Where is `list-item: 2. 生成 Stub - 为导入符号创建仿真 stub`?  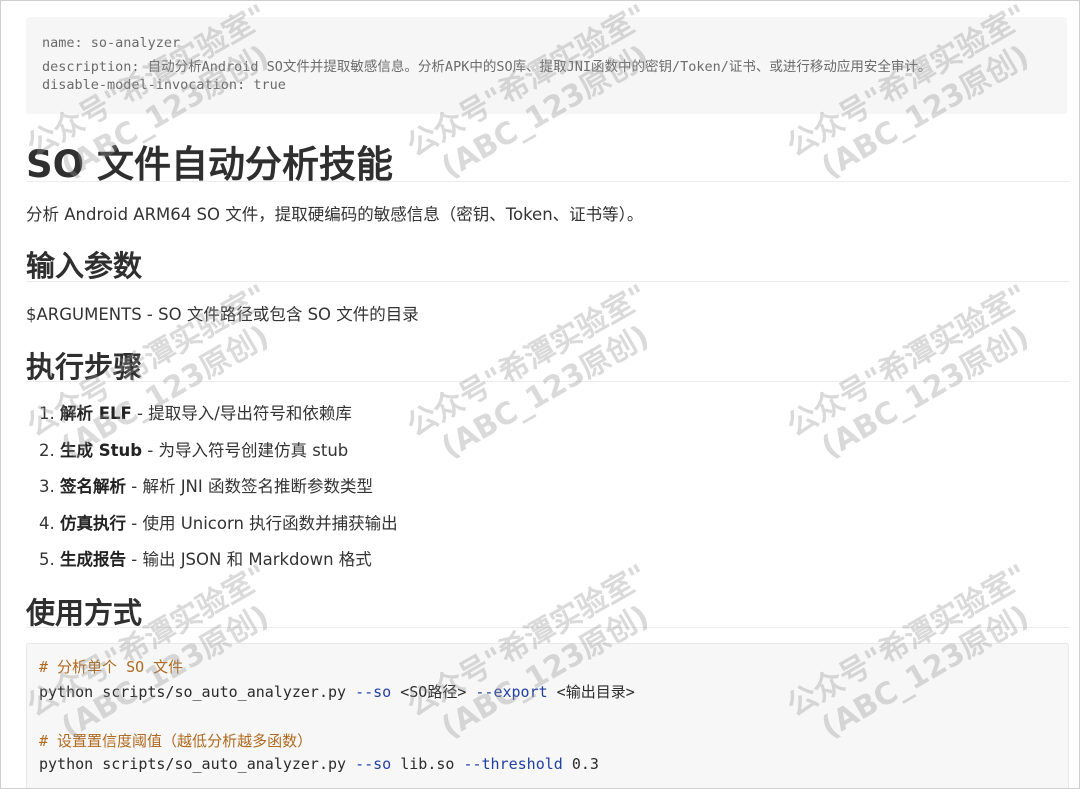
list-item: 2. 生成 Stub - 为导入符号创建仿真 stub is located at coordinates (194, 450).